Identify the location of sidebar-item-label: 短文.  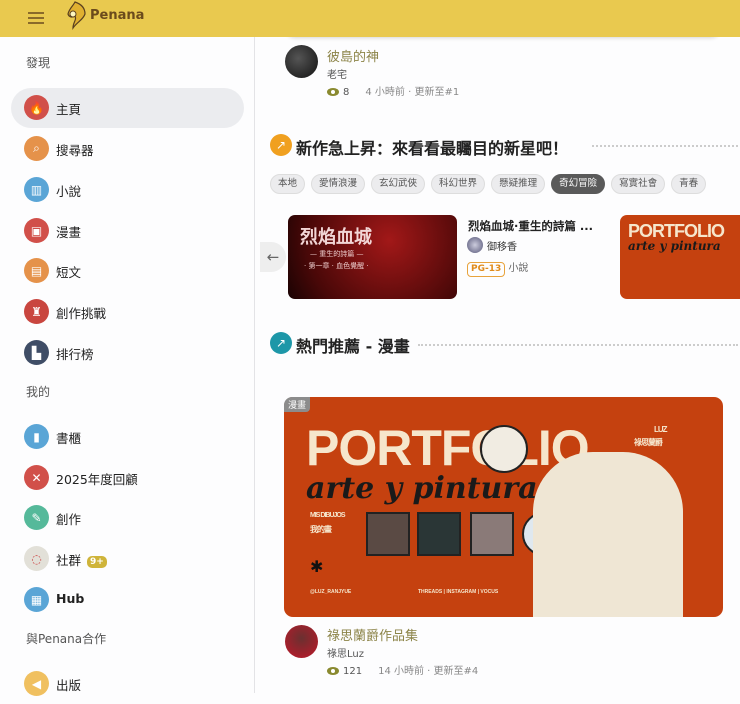
(68, 271).